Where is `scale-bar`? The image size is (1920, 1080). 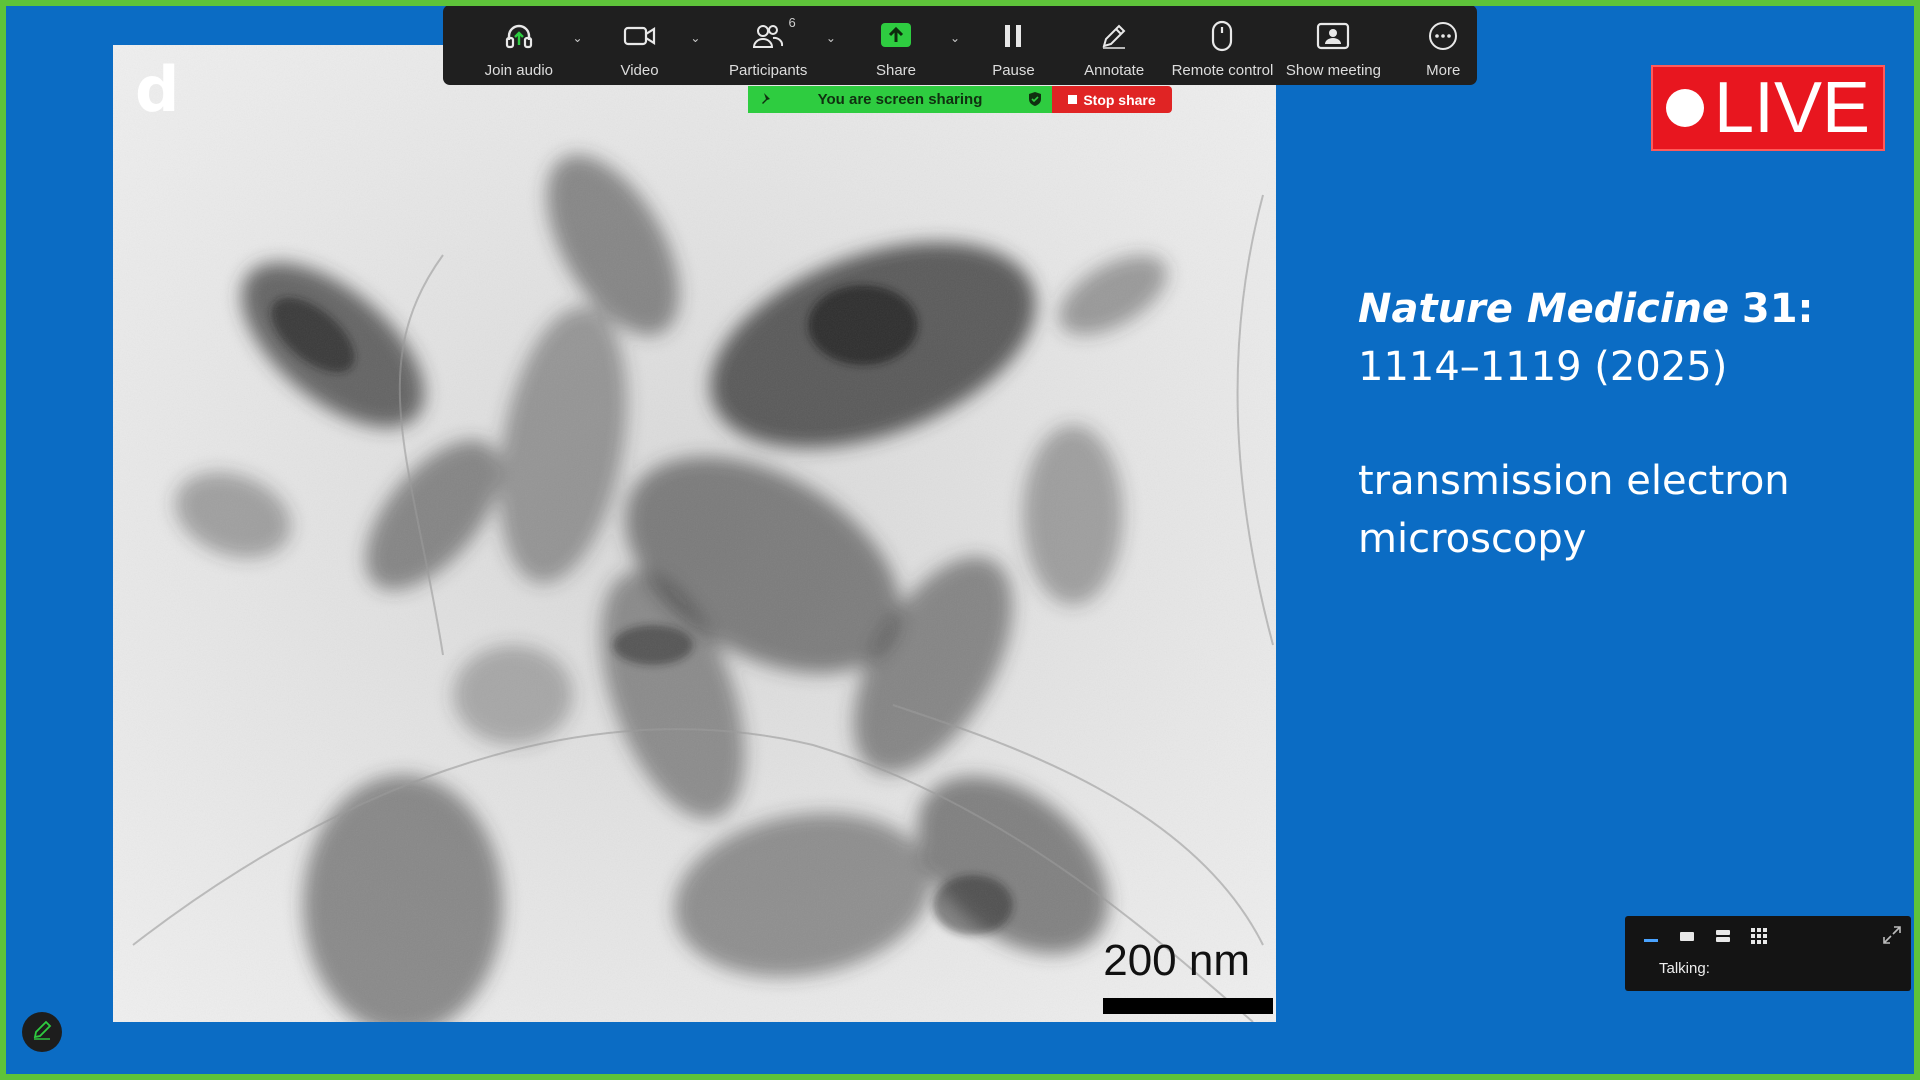
scale-bar is located at coordinates (1188, 1006).